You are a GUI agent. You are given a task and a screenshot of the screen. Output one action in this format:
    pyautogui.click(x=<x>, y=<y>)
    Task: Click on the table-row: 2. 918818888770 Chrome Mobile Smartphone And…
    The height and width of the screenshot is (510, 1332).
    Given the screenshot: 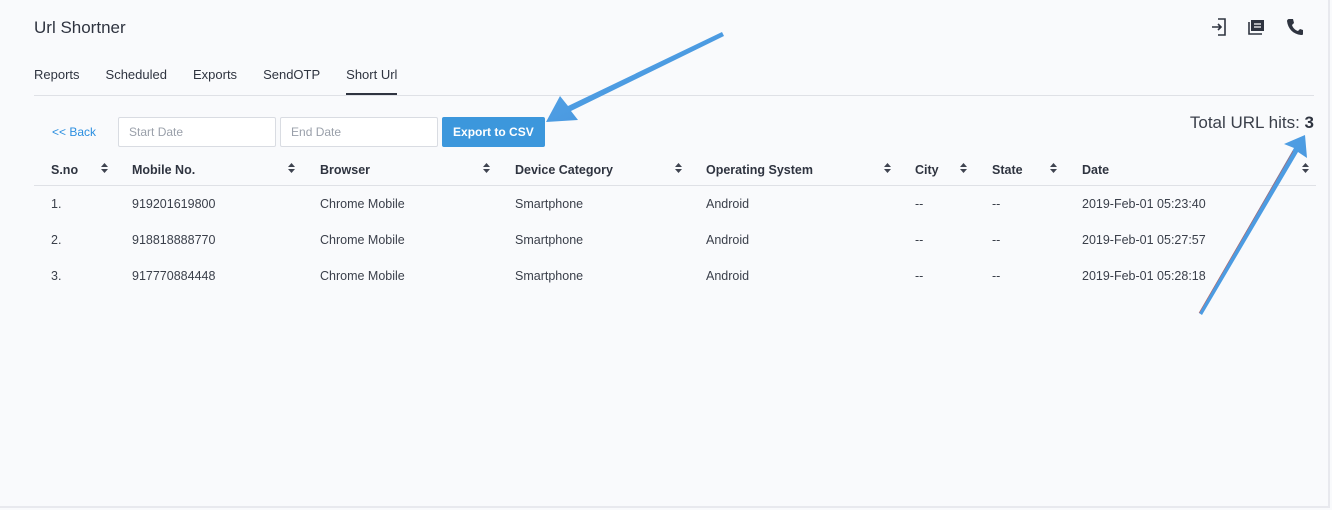 What is the action you would take?
    pyautogui.click(x=675, y=240)
    